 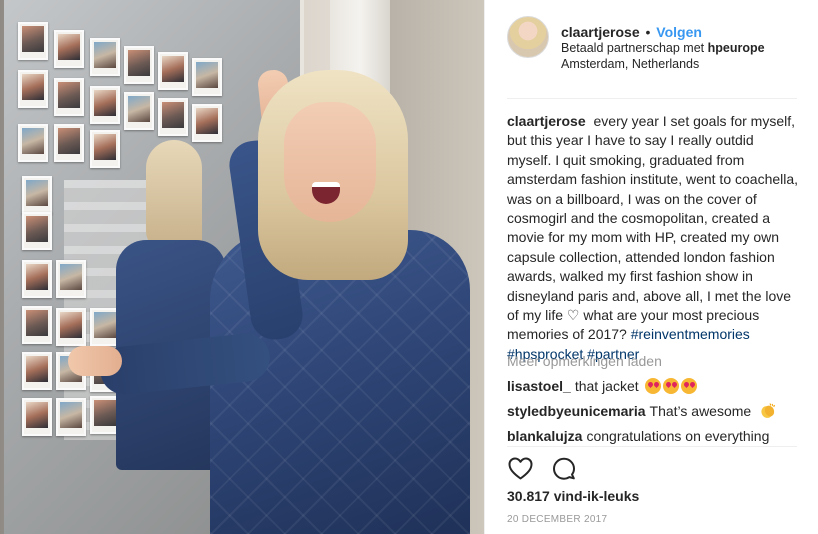 What do you see at coordinates (600, 32) in the screenshot?
I see `header-username: claartjerose` at bounding box center [600, 32].